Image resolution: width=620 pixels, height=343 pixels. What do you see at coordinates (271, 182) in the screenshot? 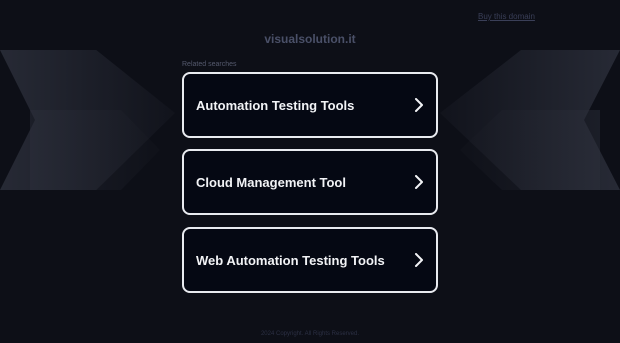
I see `related-search-item-label: Cloud Management Tool` at bounding box center [271, 182].